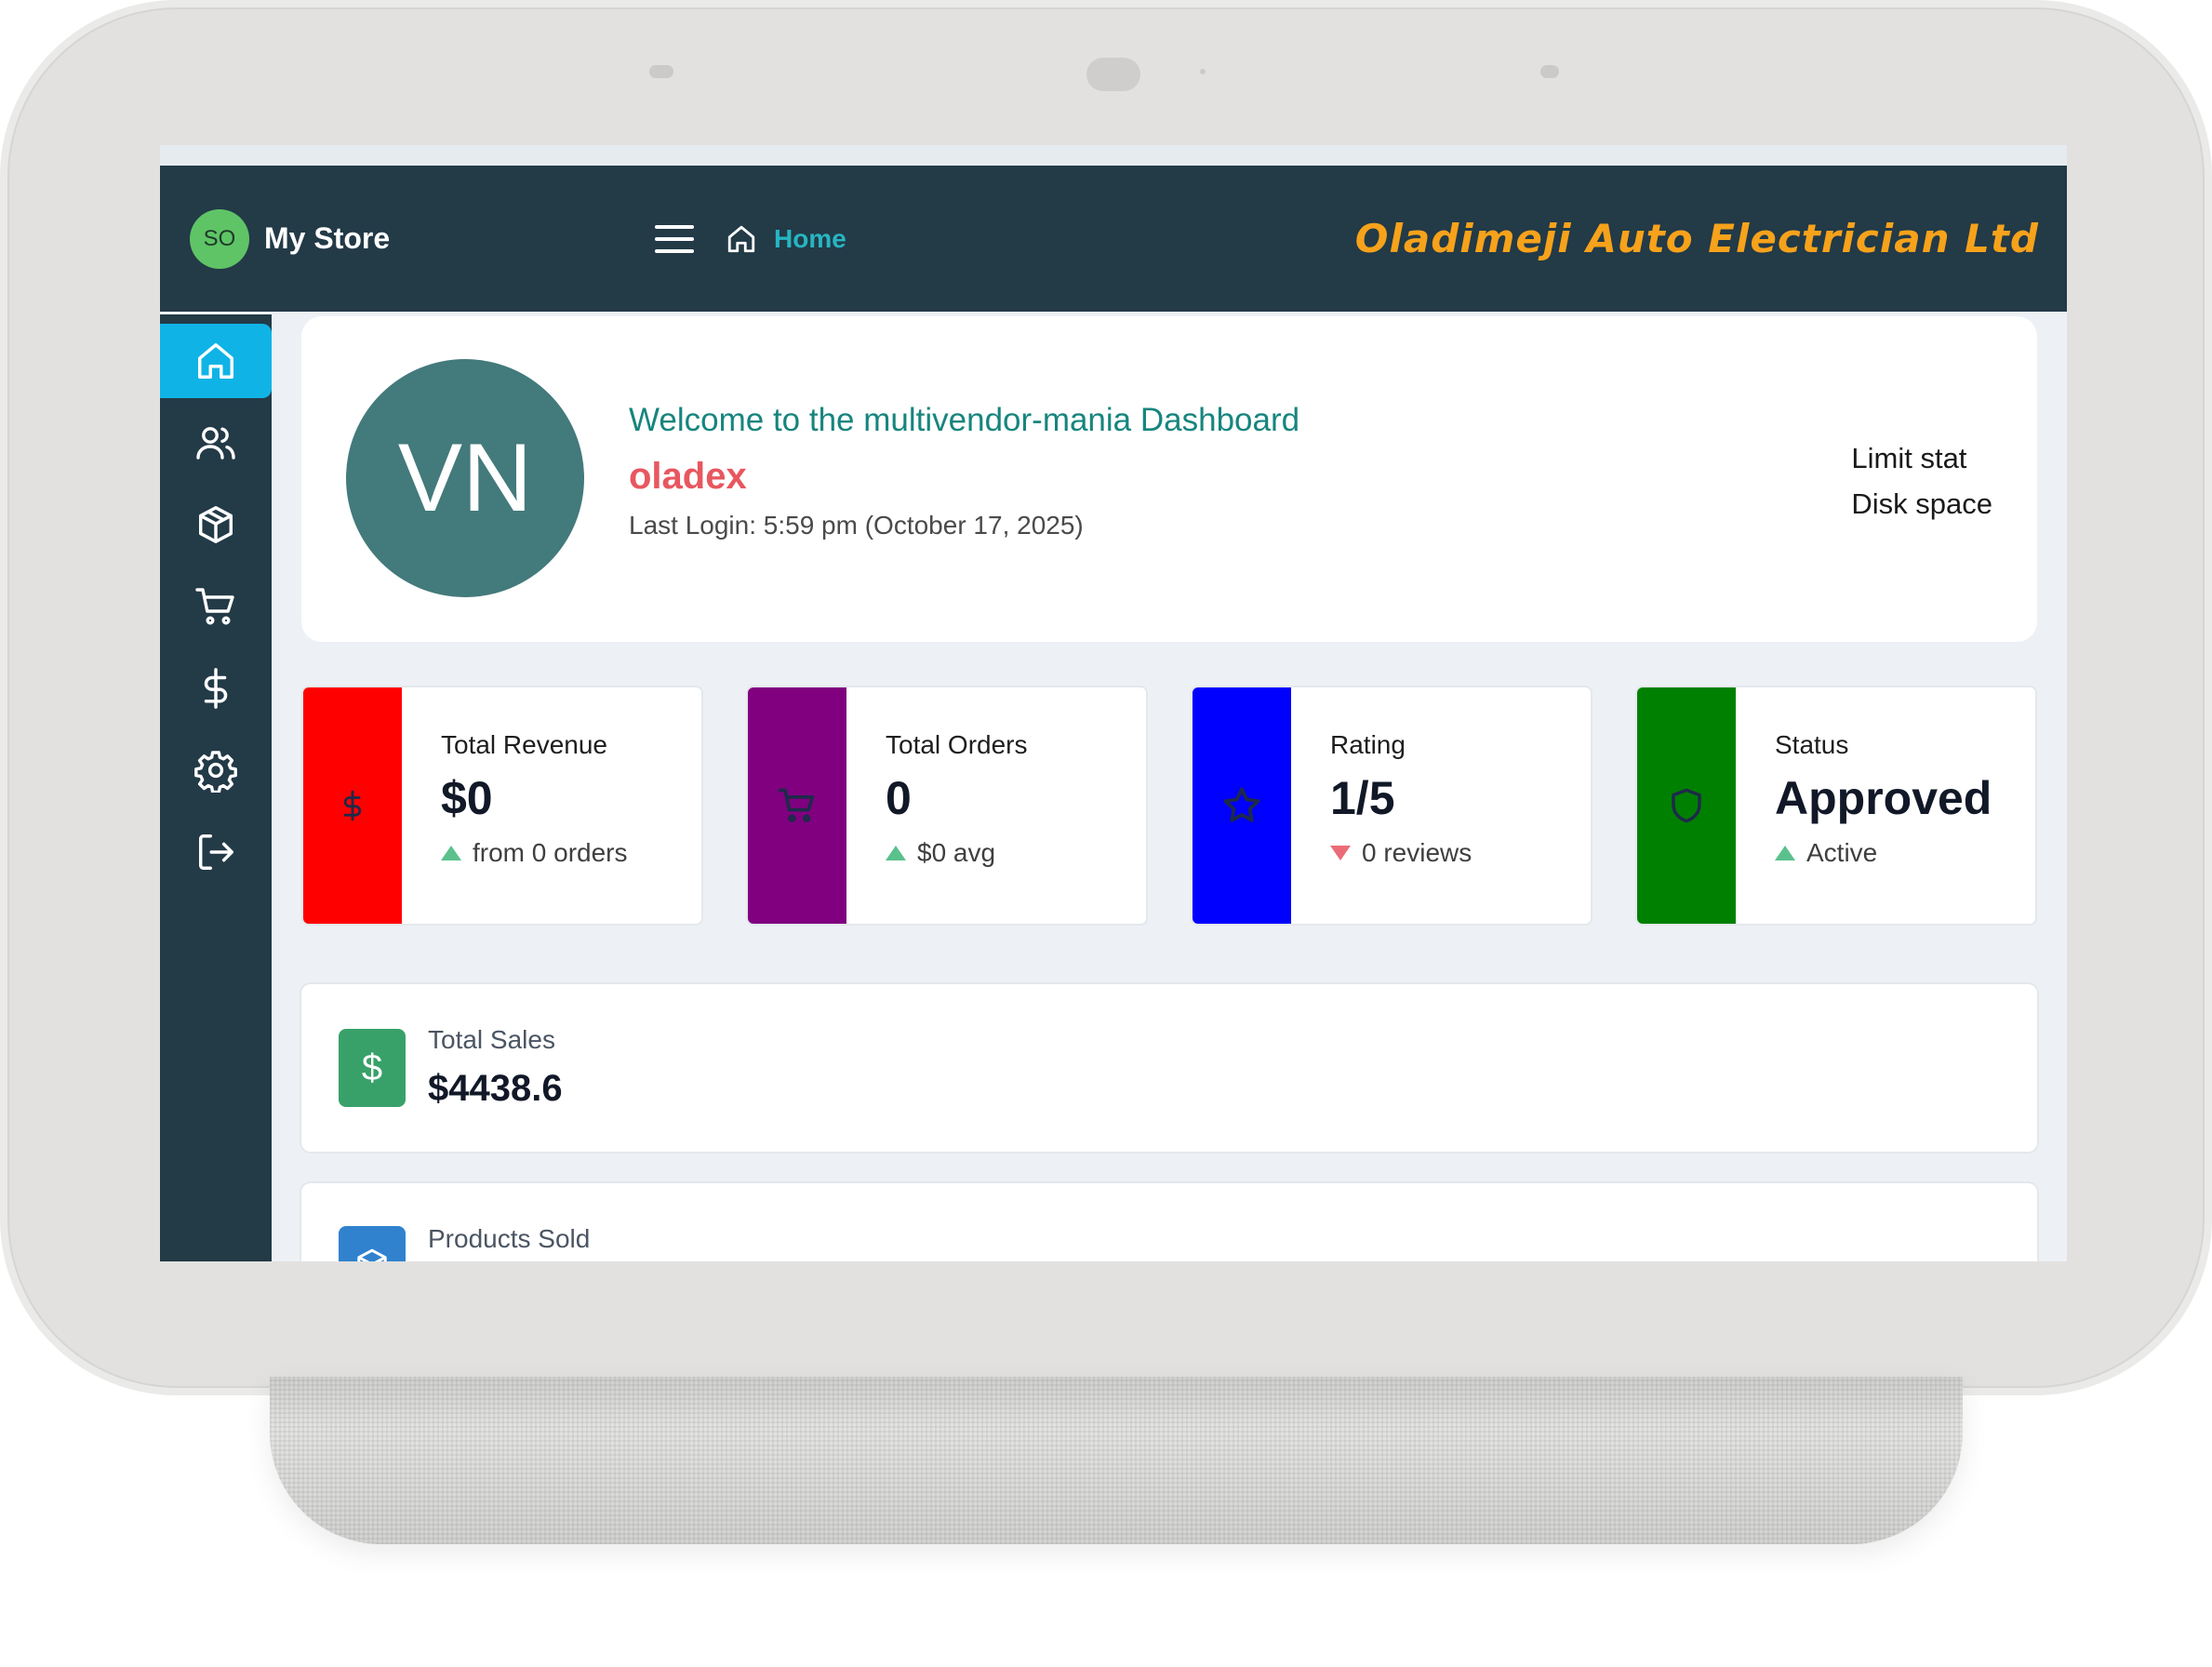  I want to click on total-sales-body: Total Sales $4438.6, so click(495, 1067).